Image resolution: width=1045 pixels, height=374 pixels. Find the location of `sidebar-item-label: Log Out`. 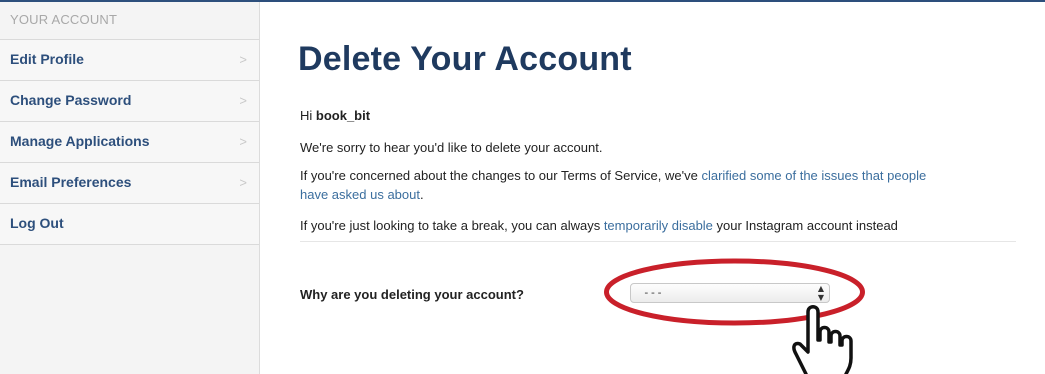

sidebar-item-label: Log Out is located at coordinates (37, 223).